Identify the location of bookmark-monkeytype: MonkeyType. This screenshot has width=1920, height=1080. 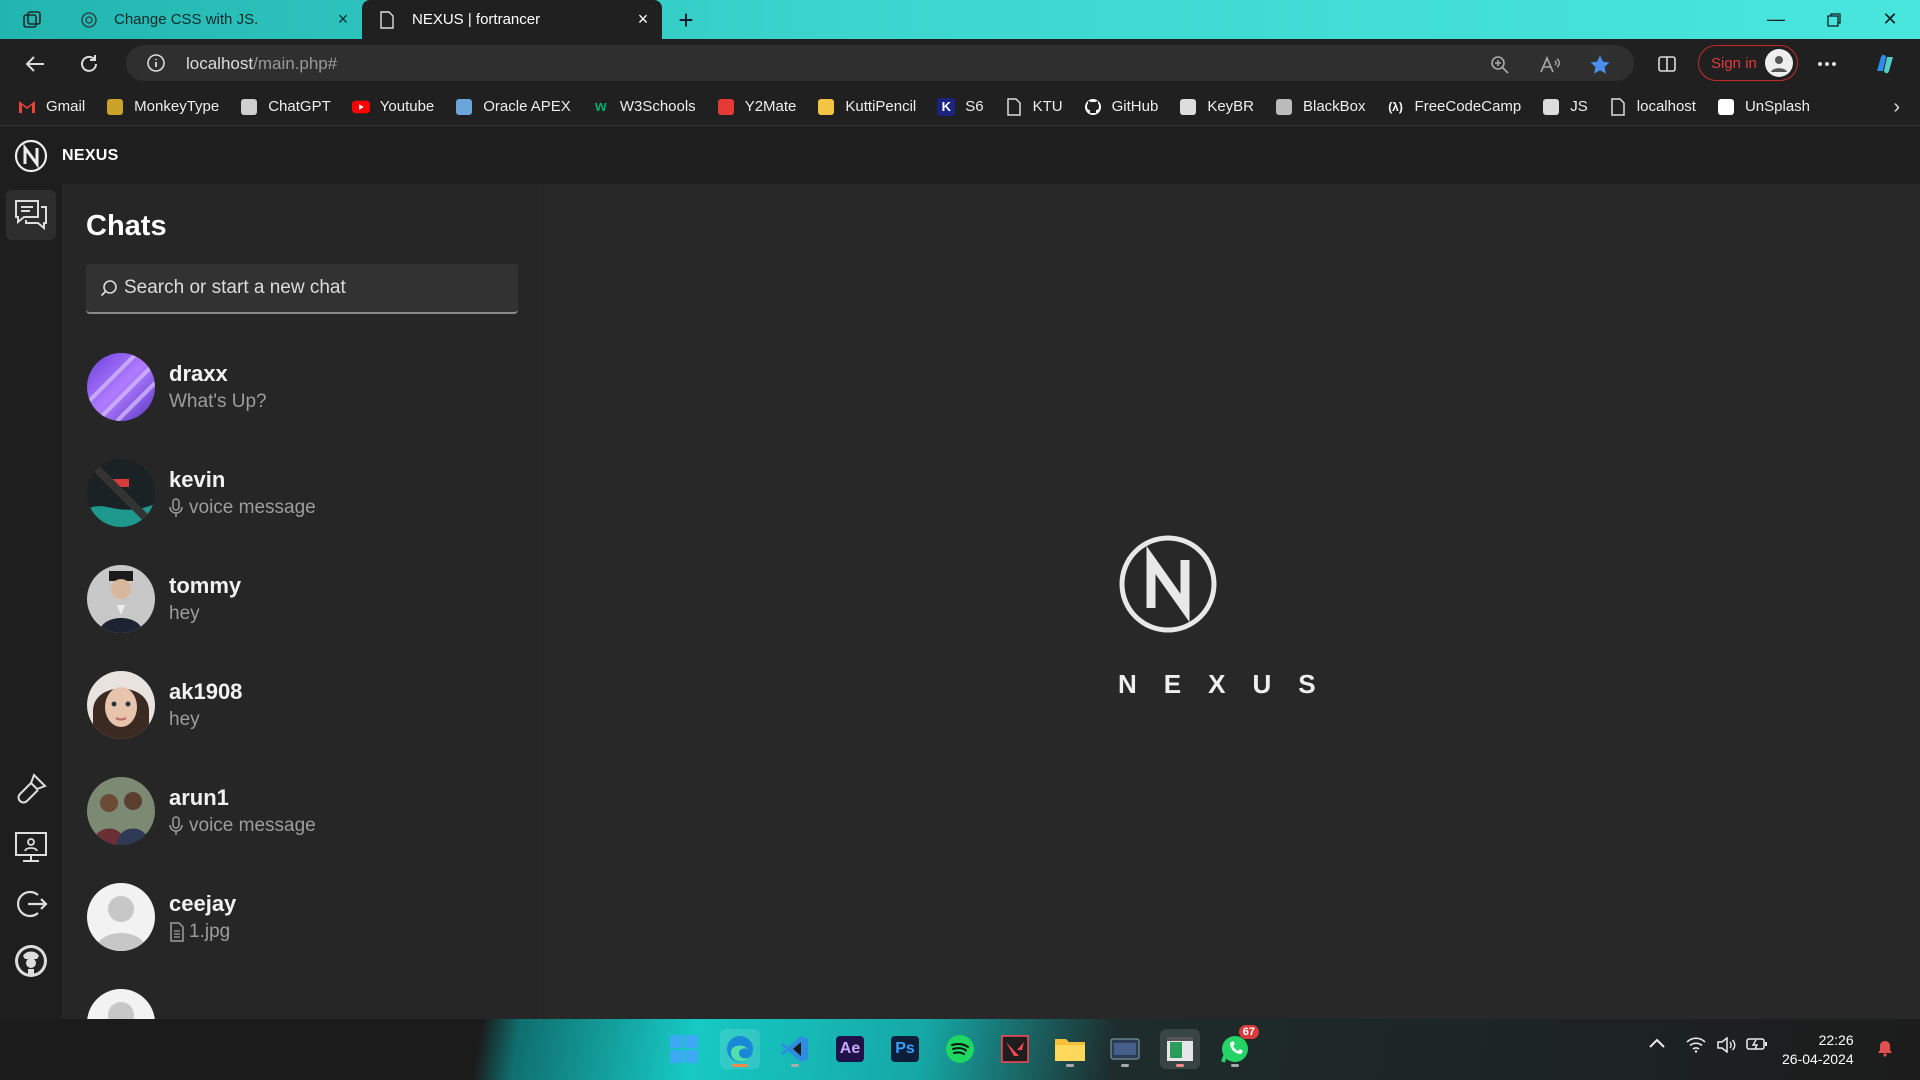
(162, 107).